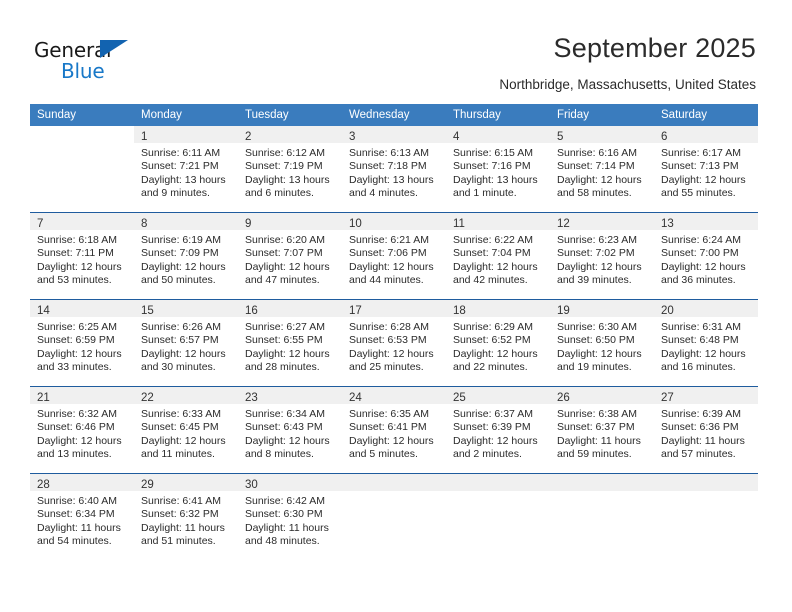 This screenshot has width=792, height=612. Describe the element at coordinates (602, 221) in the screenshot. I see `day-number-band: 12` at that location.